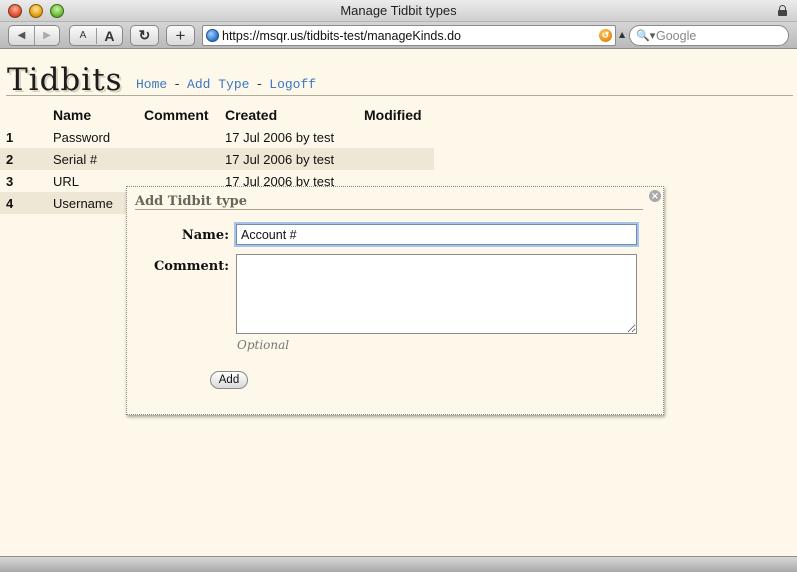 This screenshot has width=797, height=572. I want to click on chevron-up-icon: ▲, so click(622, 34).